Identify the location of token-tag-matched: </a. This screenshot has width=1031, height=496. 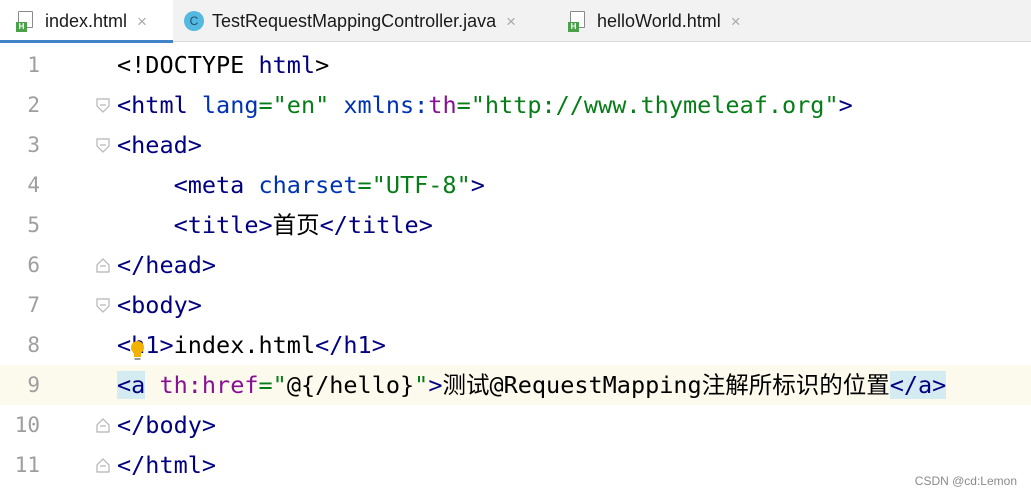
(911, 385).